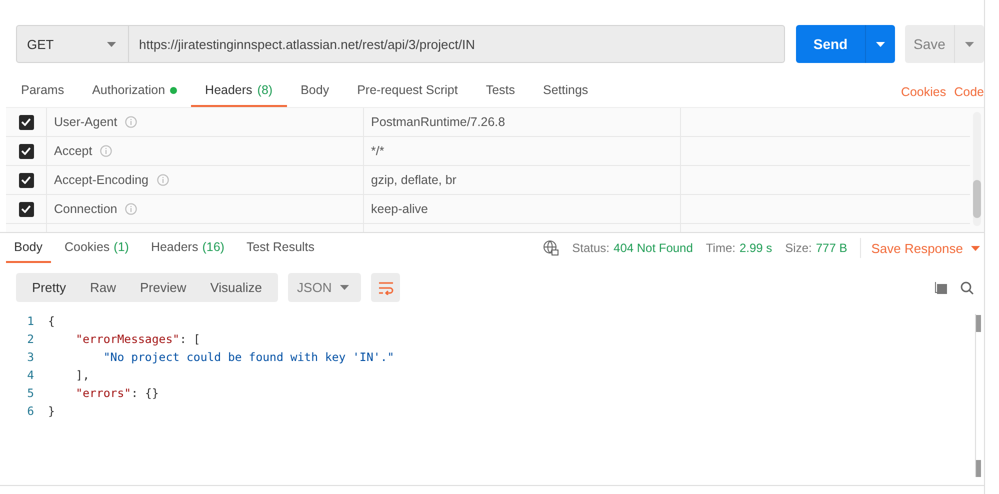 The width and height of the screenshot is (999, 494). I want to click on request-tab: Body, so click(315, 92).